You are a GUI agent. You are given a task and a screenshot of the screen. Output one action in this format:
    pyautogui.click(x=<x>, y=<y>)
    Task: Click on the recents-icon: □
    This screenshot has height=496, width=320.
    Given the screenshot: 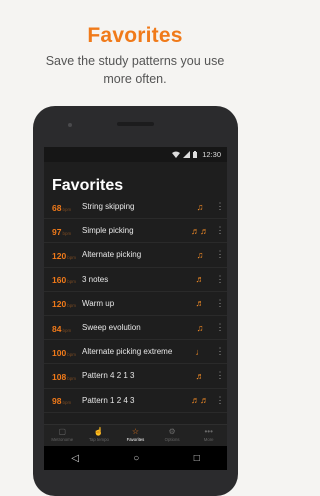 What is the action you would take?
    pyautogui.click(x=197, y=458)
    